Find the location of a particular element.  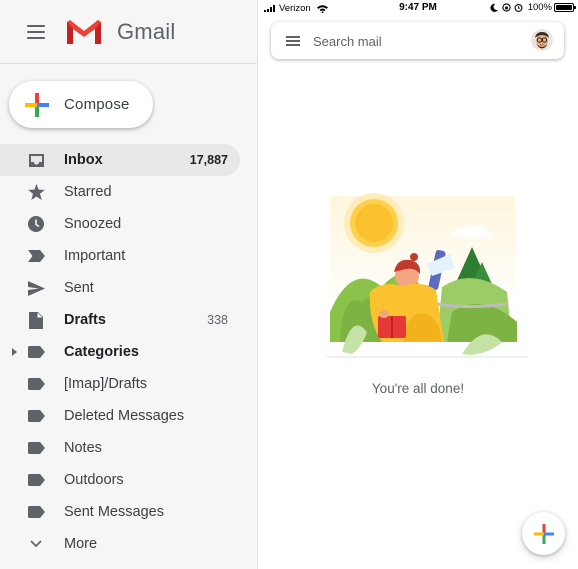

sidebar-item-deleted-messages: Deleted Messages is located at coordinates (120, 416).